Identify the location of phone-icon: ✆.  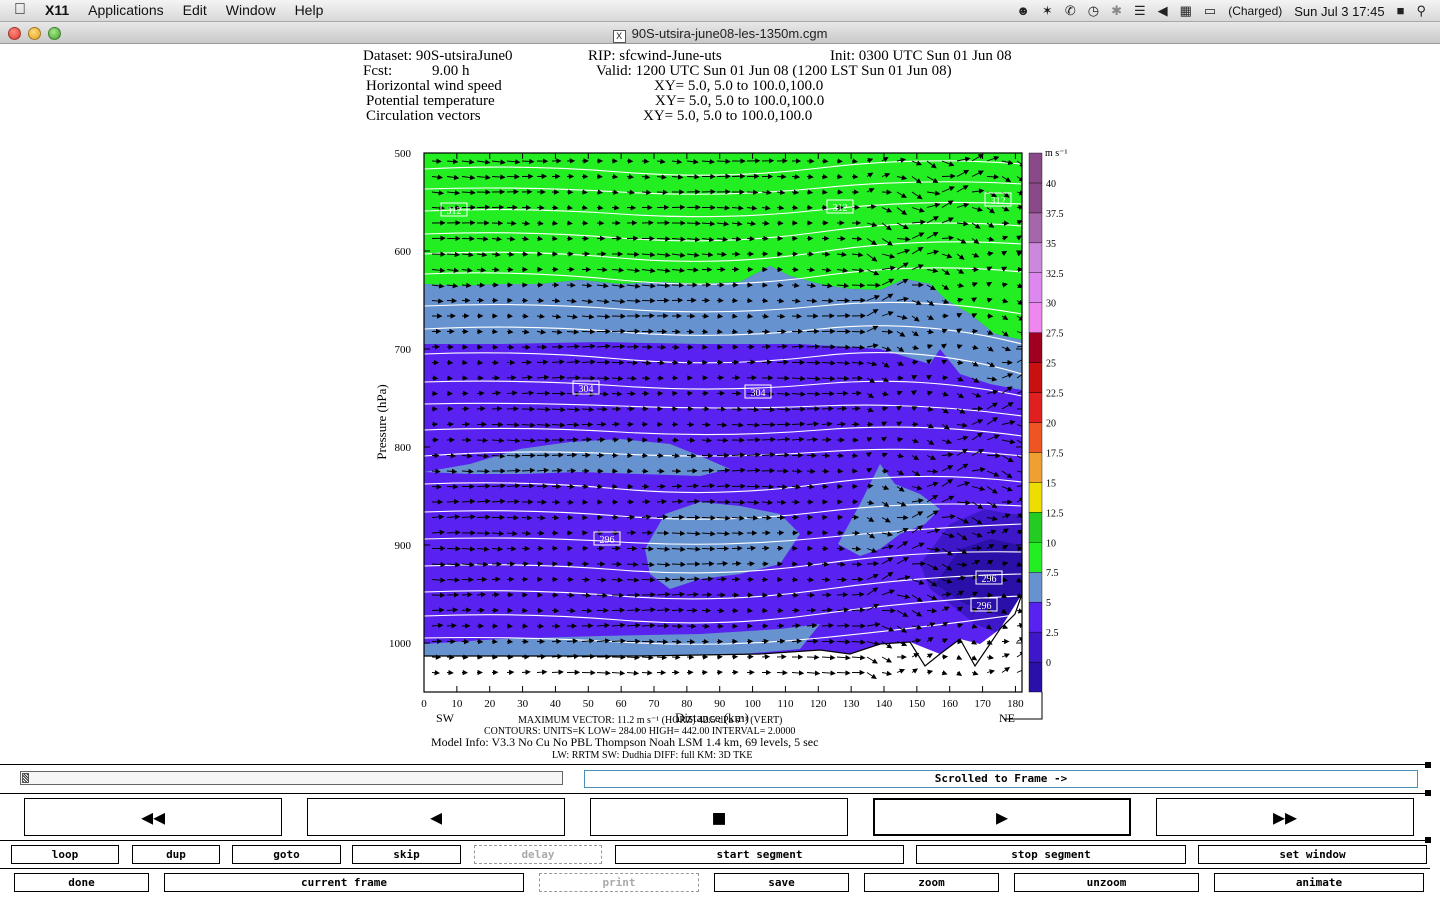
(1070, 11).